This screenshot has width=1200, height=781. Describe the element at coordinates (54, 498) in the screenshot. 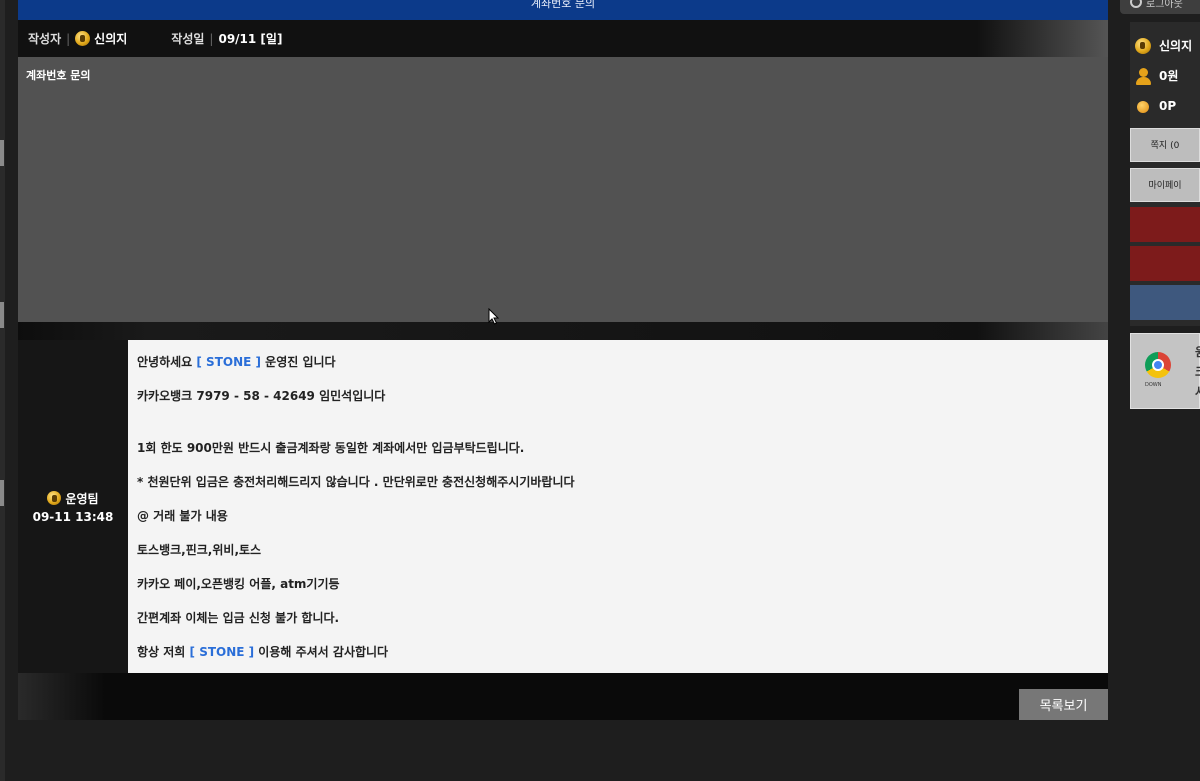

I see `admin-badge-icon` at that location.